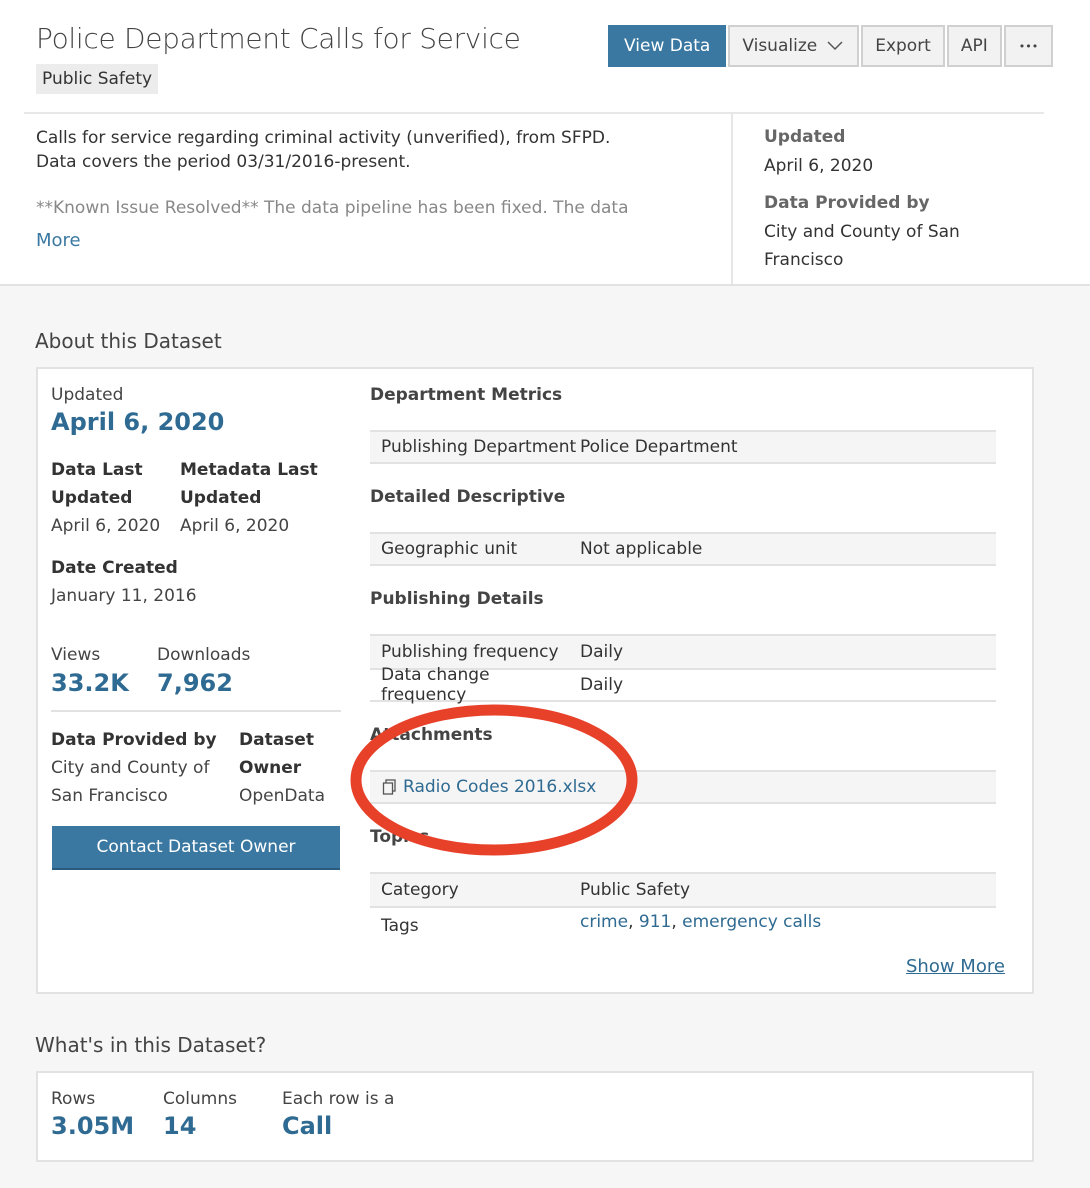 The height and width of the screenshot is (1188, 1090). Describe the element at coordinates (58, 240) in the screenshot. I see `more-link: More` at that location.